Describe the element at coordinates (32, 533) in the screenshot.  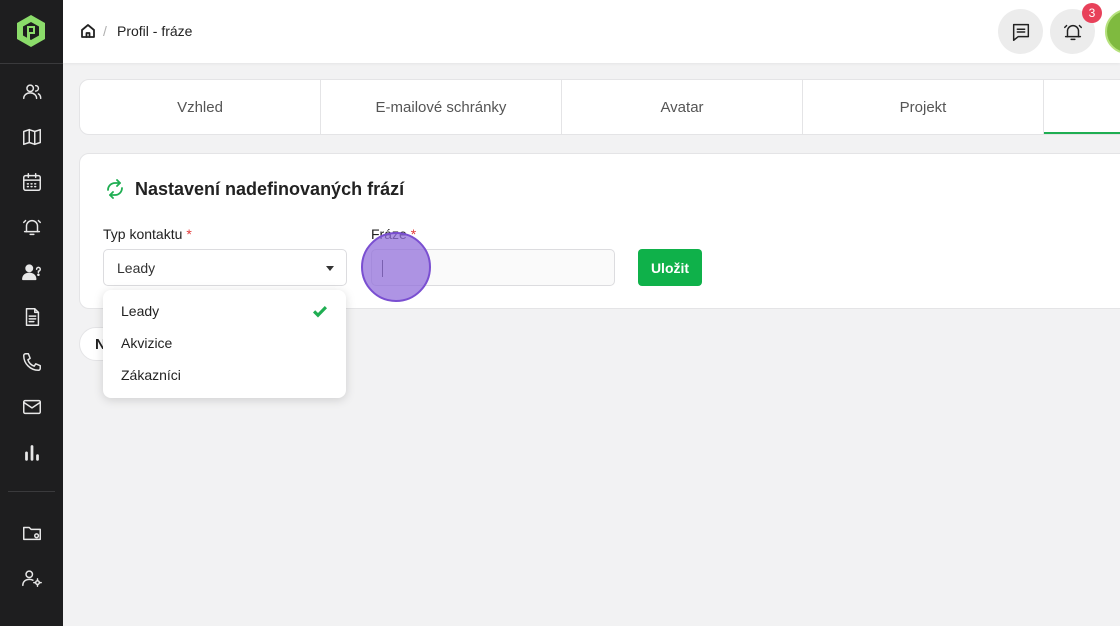
I see `folder-settings-icon` at that location.